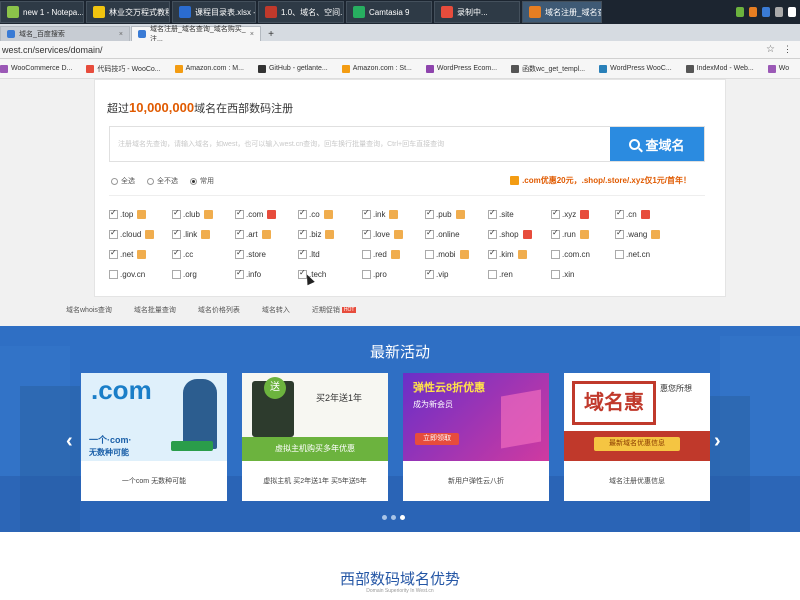 This screenshot has height=600, width=800. What do you see at coordinates (219, 310) in the screenshot?
I see `subnav-link: 域名价格列表` at bounding box center [219, 310].